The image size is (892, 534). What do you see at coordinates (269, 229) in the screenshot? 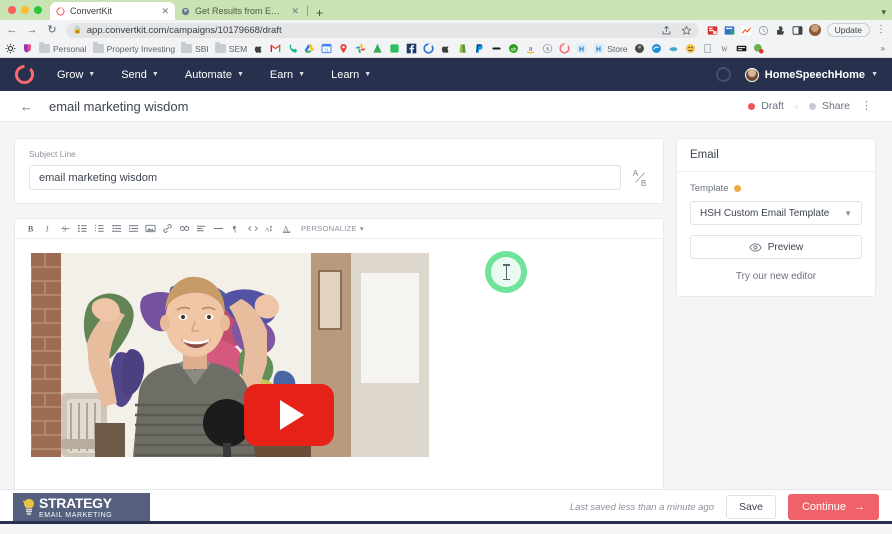
I see `clear-formatting-icon: A` at bounding box center [269, 229].